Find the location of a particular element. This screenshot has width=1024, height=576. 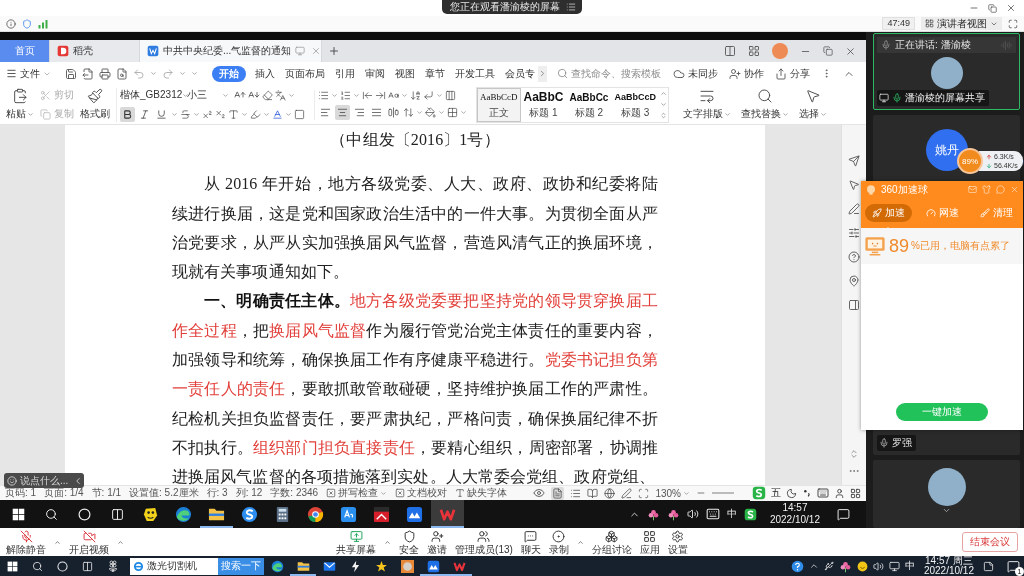

align-center-button is located at coordinates (342, 112).